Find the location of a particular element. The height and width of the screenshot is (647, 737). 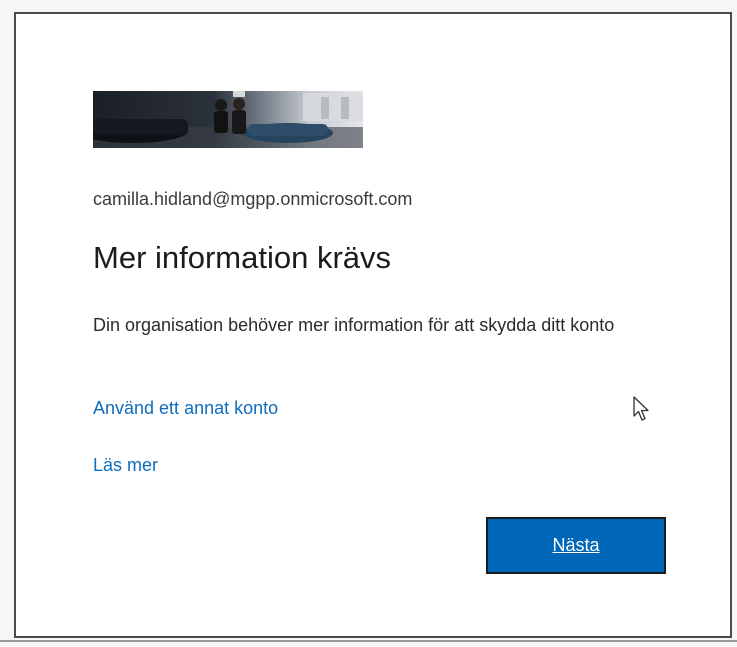

banner-photo is located at coordinates (228, 119).